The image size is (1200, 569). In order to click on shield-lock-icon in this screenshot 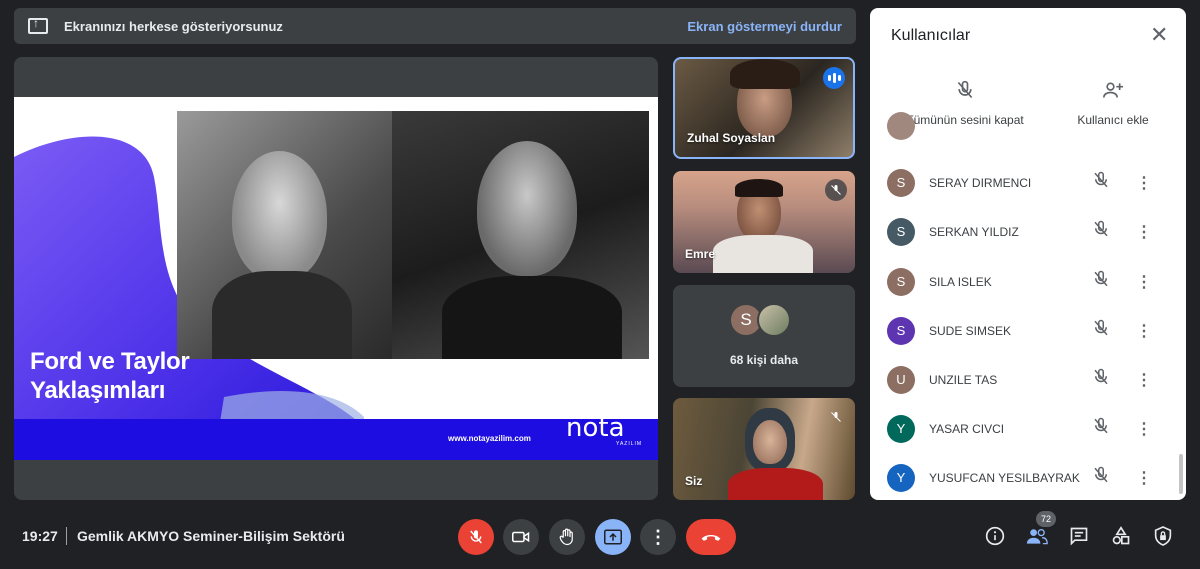, I will do `click(1163, 536)`.